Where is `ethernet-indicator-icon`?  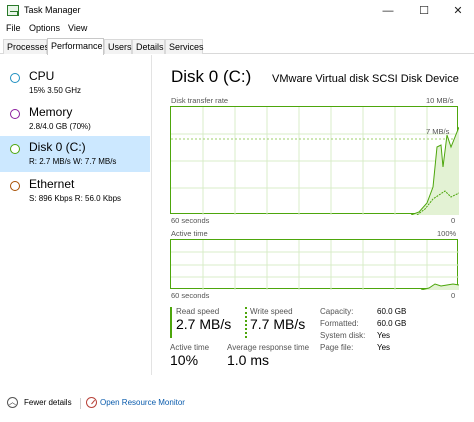
ethernet-indicator-icon is located at coordinates (15, 186).